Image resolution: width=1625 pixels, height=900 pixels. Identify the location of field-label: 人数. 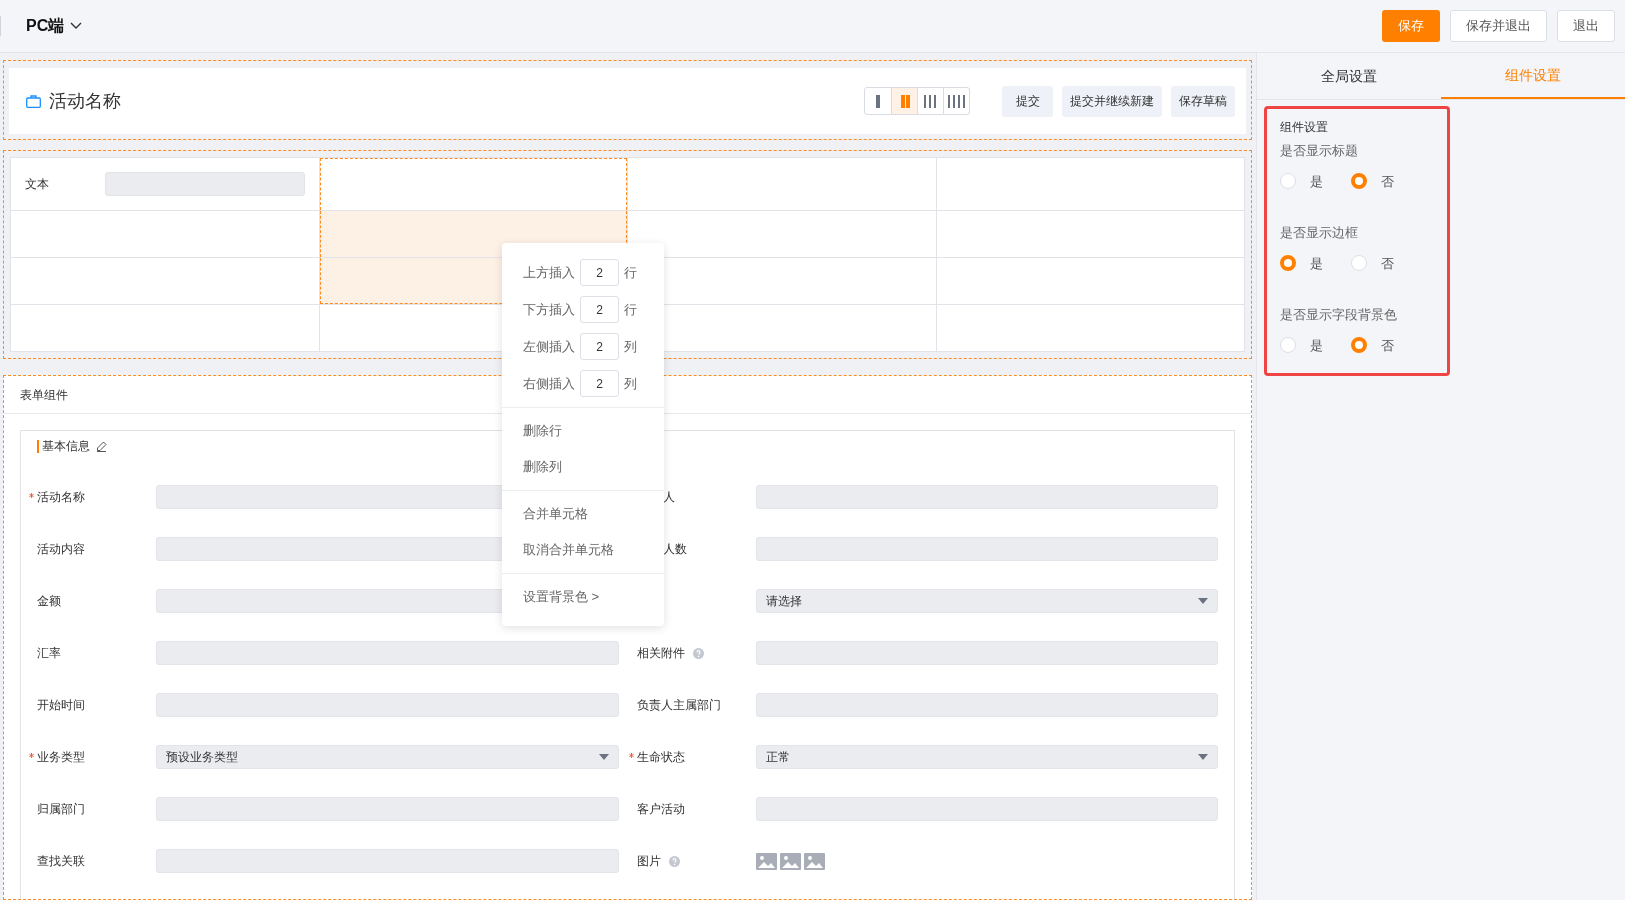
(674, 549).